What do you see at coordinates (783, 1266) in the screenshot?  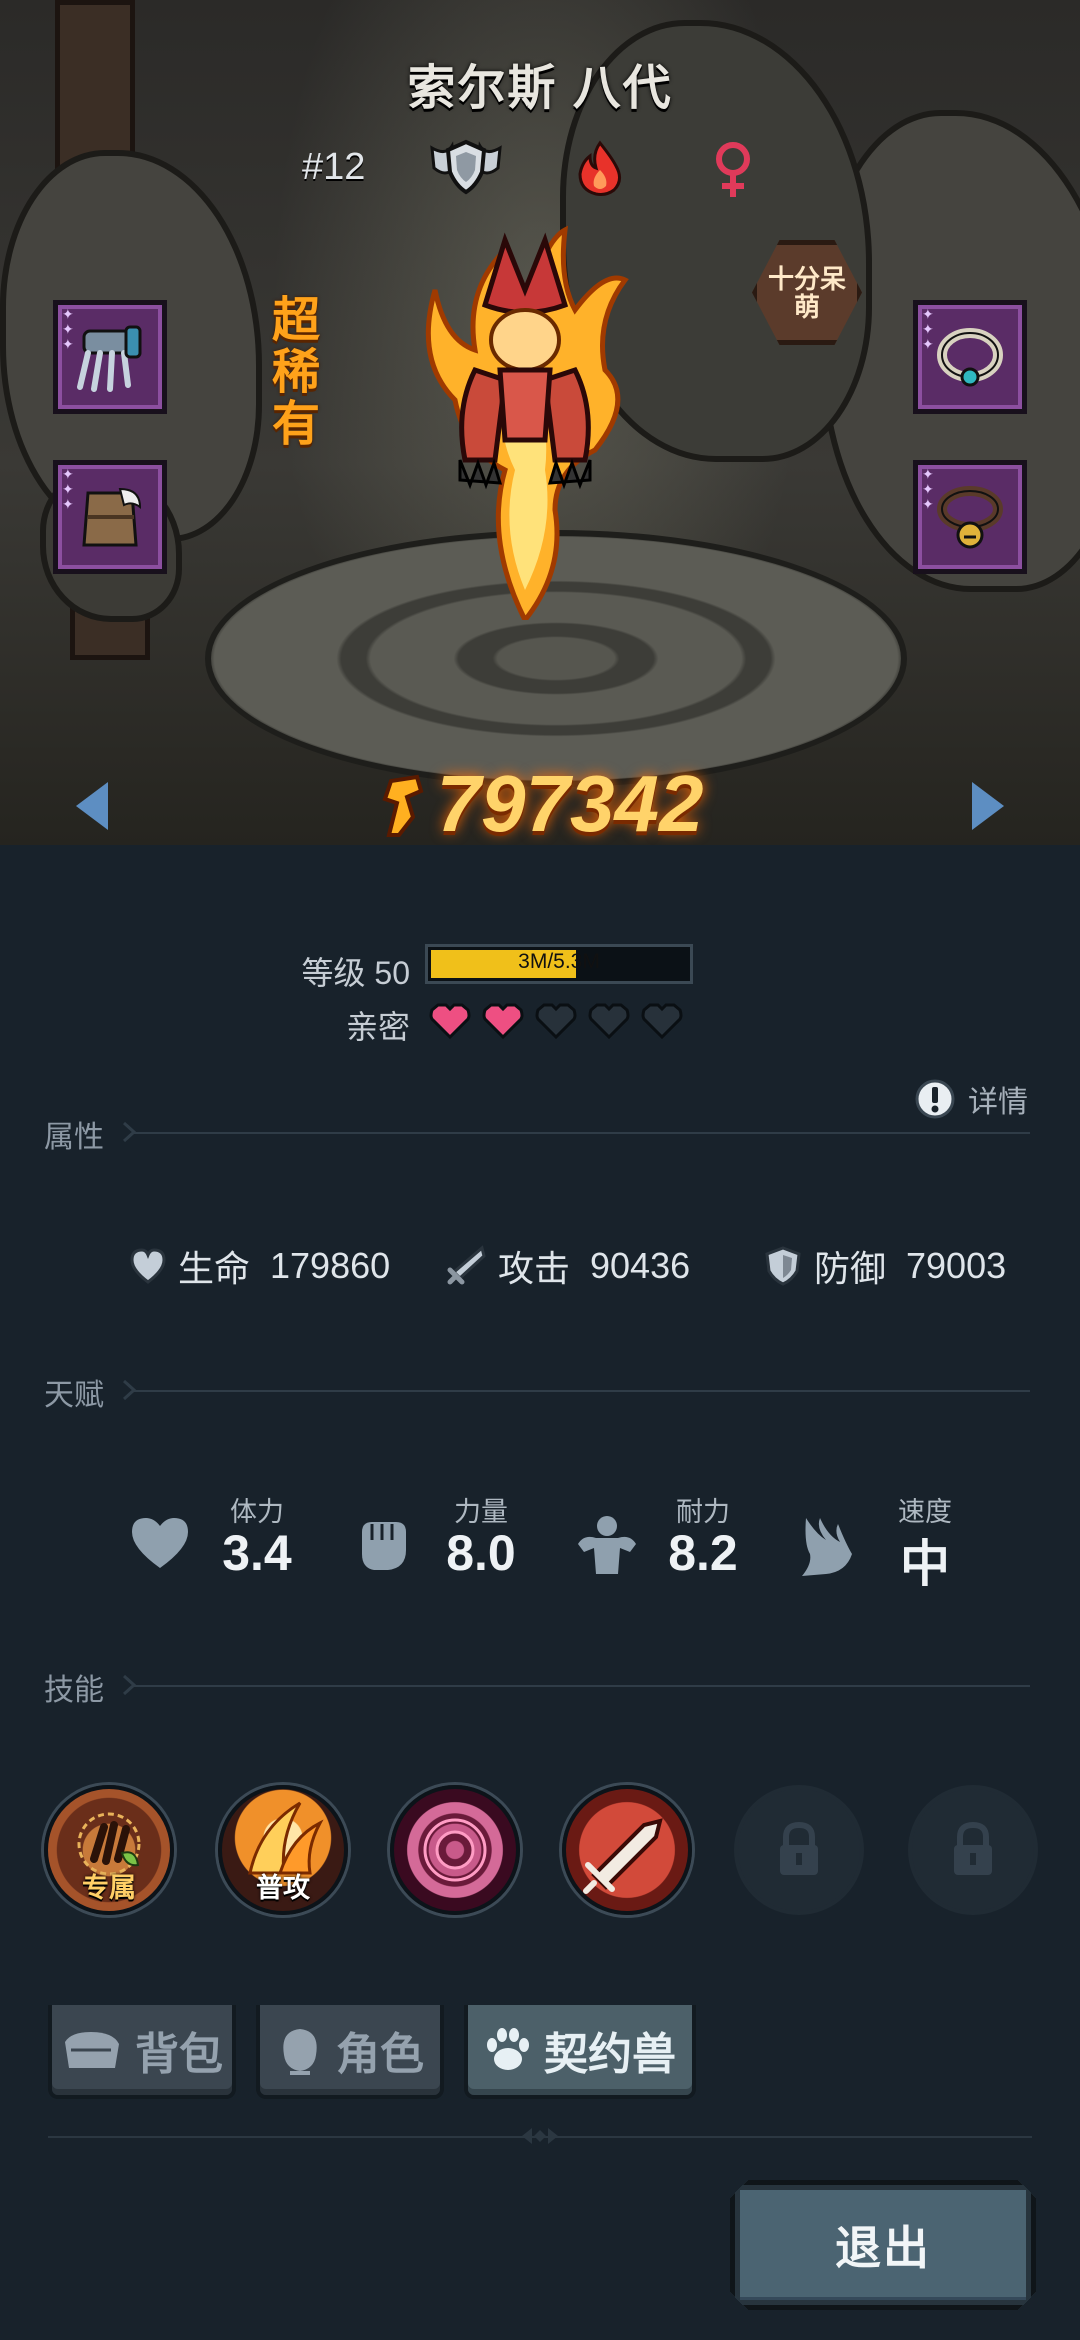 I see `defense-shield-icon` at bounding box center [783, 1266].